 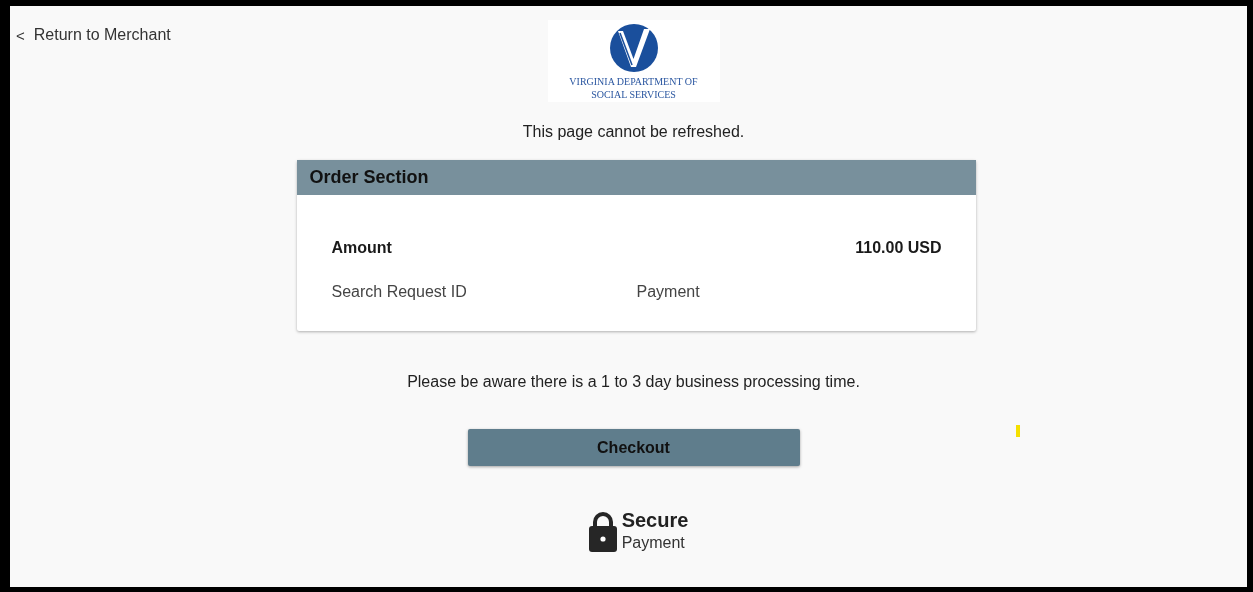 What do you see at coordinates (633, 382) in the screenshot?
I see `processing-note: Please be aware there is a 1 to 3 day business processing time.` at bounding box center [633, 382].